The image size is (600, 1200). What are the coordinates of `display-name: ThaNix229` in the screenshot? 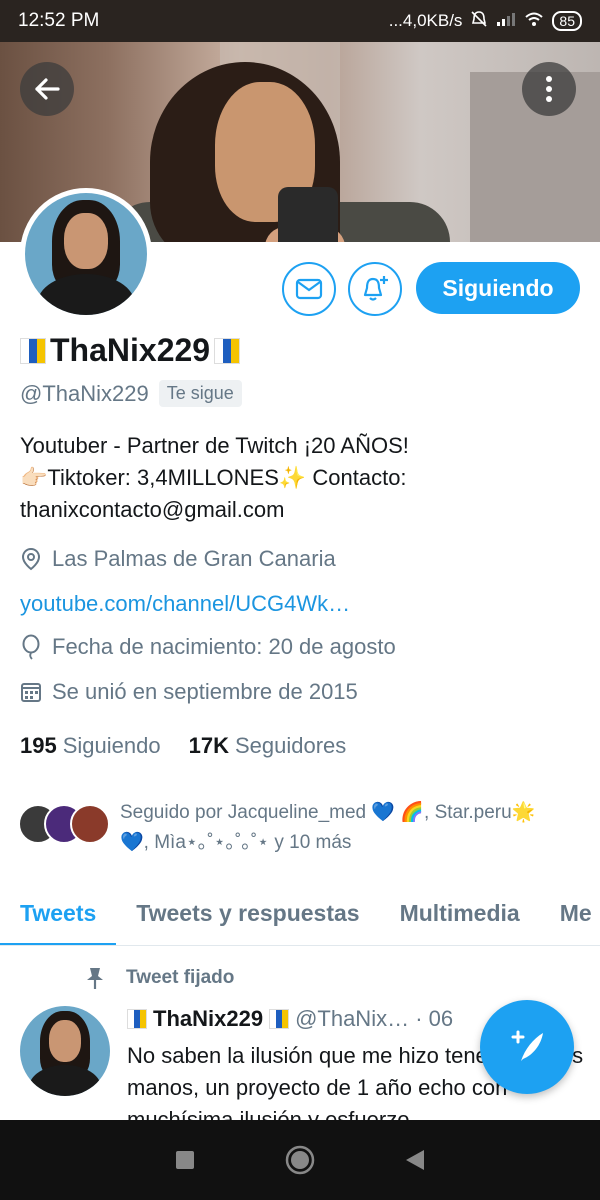 It's located at (130, 350).